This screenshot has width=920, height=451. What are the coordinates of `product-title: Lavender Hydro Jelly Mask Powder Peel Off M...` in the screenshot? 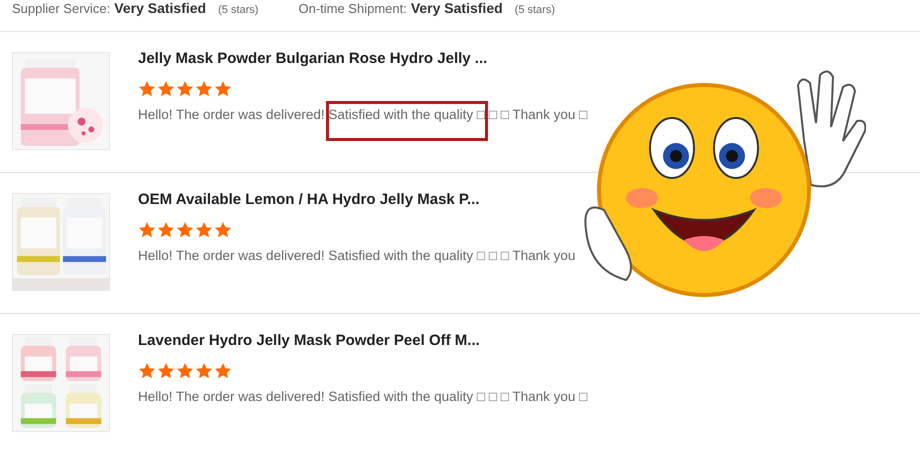 It's located at (363, 341).